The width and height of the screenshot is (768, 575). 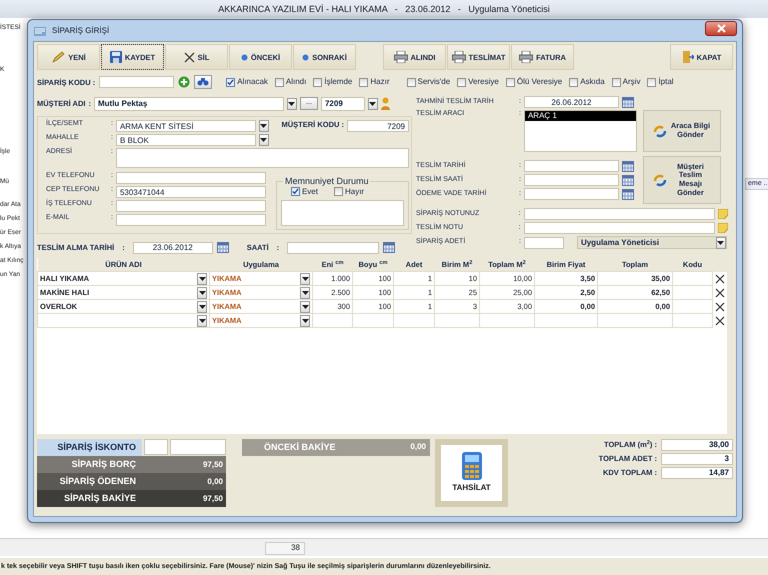 I want to click on address-field, so click(x=262, y=158).